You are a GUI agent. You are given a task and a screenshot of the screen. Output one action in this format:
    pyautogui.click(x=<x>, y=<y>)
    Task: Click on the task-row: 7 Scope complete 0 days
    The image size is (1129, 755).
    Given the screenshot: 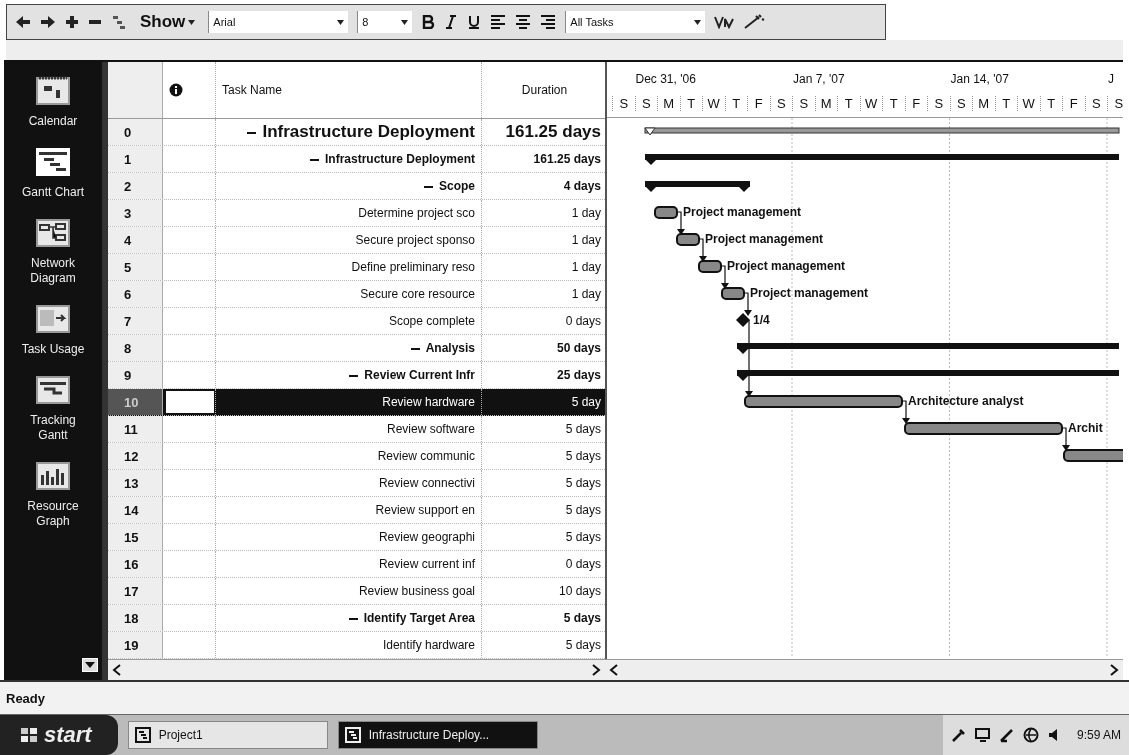 What is the action you would take?
    pyautogui.click(x=356, y=321)
    